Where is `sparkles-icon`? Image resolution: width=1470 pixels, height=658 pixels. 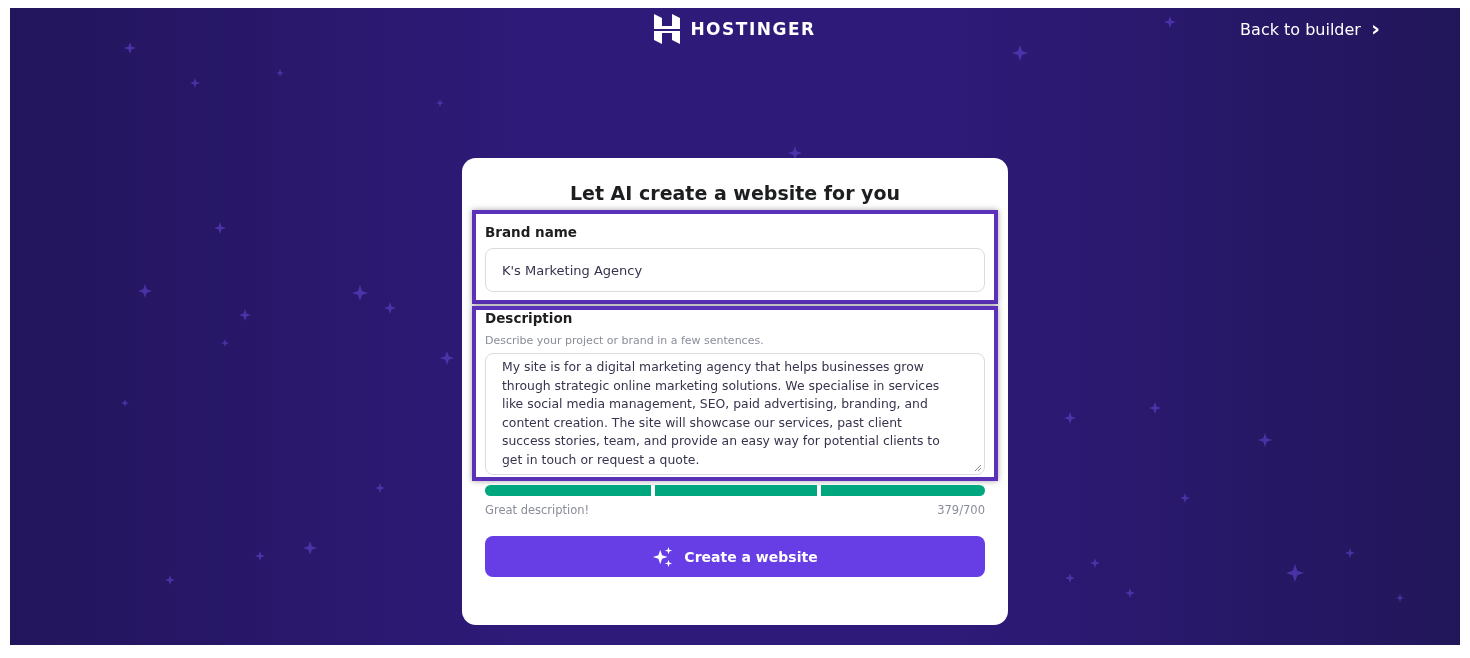 sparkles-icon is located at coordinates (663, 556).